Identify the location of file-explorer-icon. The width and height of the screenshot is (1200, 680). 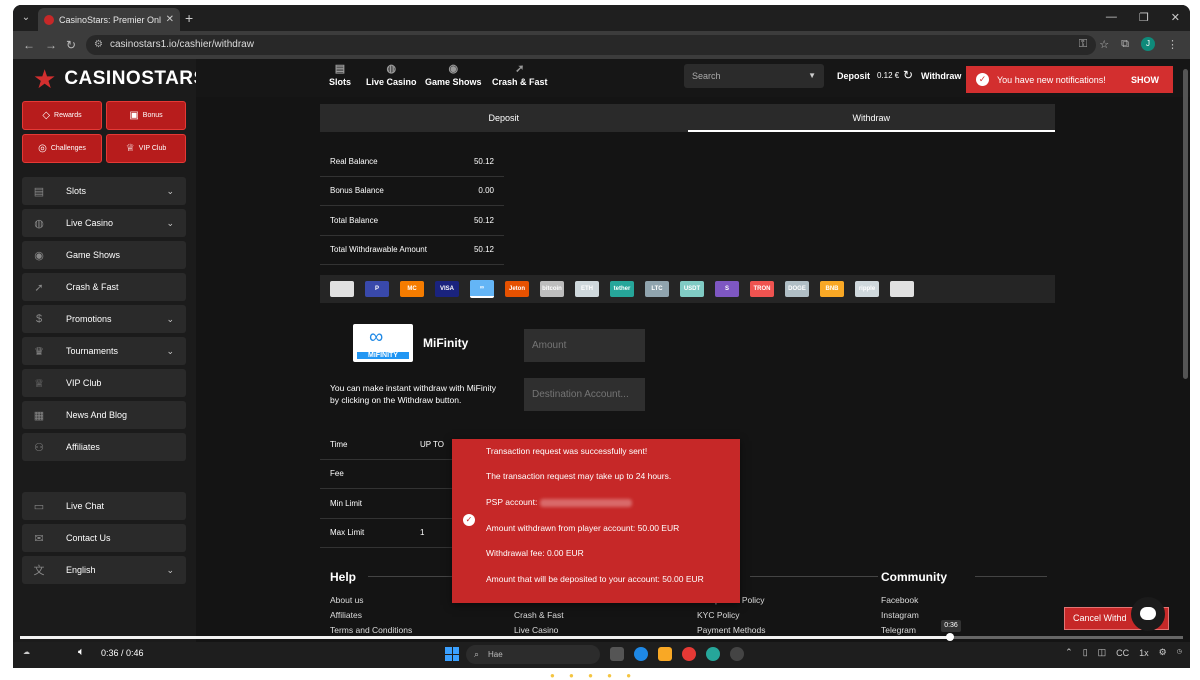
(665, 654).